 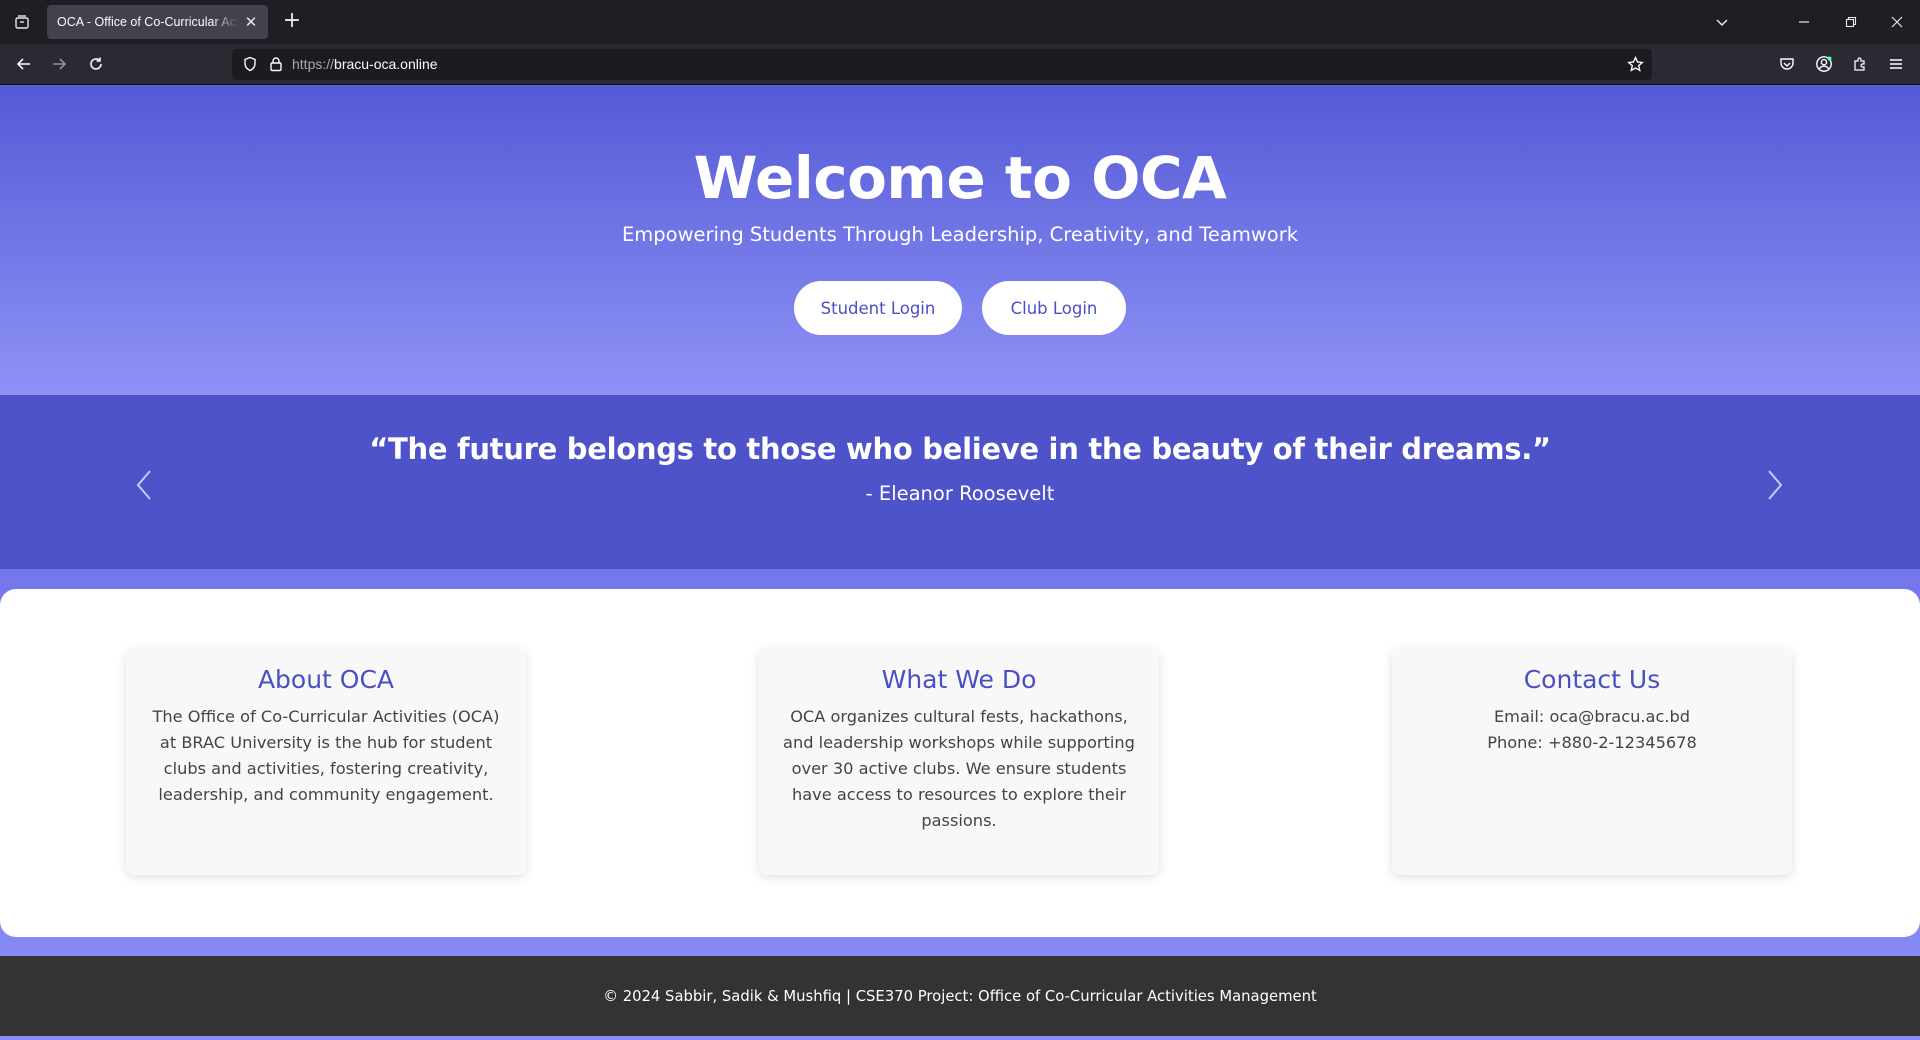 What do you see at coordinates (1635, 64) in the screenshot?
I see `bookmark-star-icon` at bounding box center [1635, 64].